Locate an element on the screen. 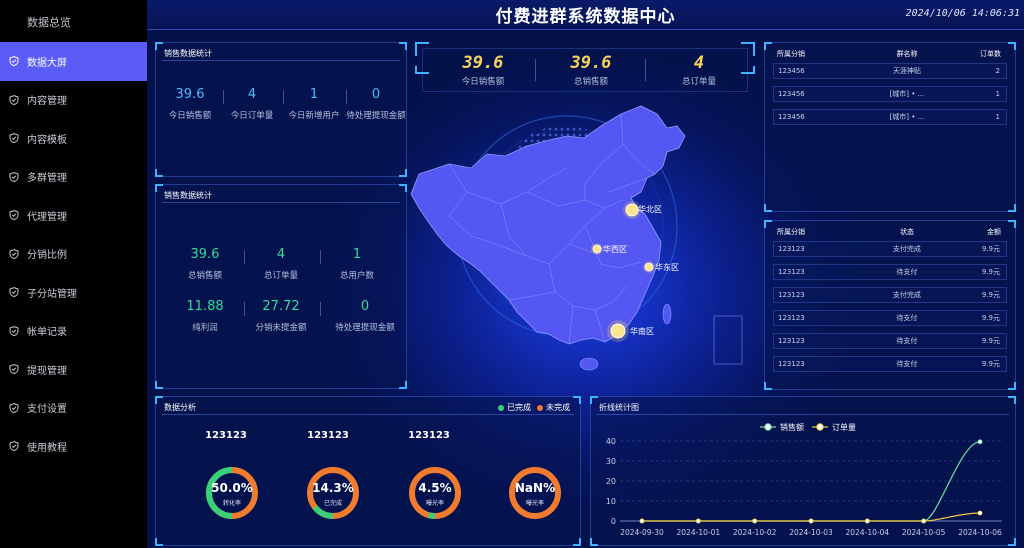 This screenshot has height=548, width=1024. header: 付费进群系统数据中心 2024/10/06 14:06:31 is located at coordinates (585, 15).